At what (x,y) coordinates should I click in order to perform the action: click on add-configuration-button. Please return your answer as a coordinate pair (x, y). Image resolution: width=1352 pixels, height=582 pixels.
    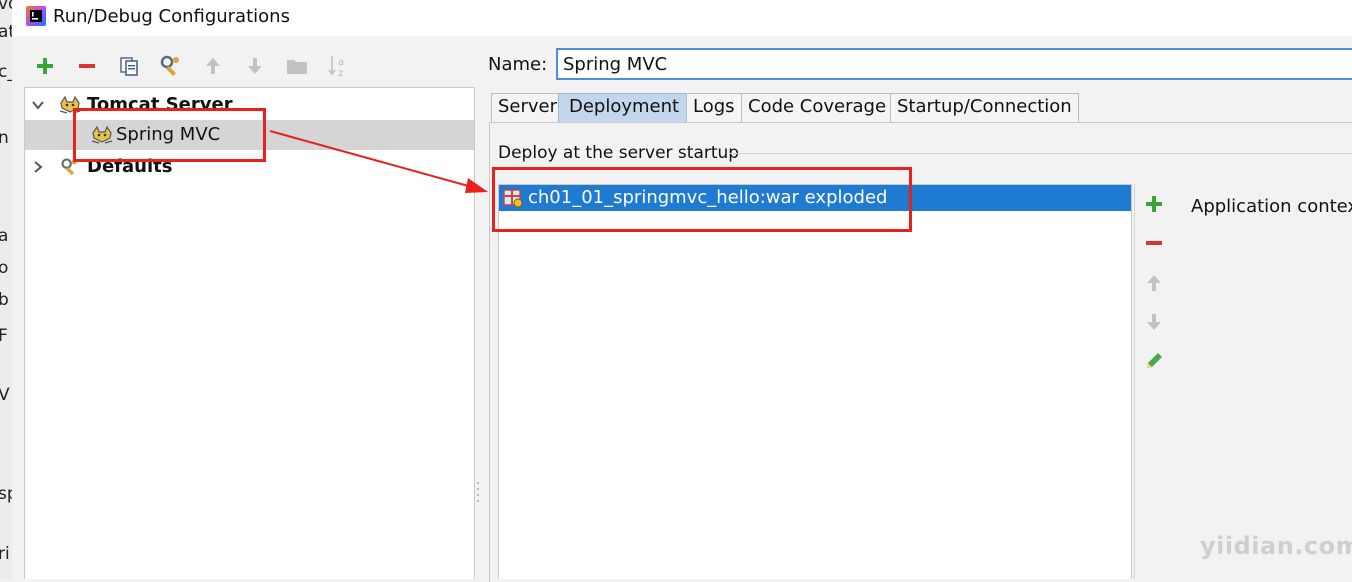
    Looking at the image, I should click on (45, 66).